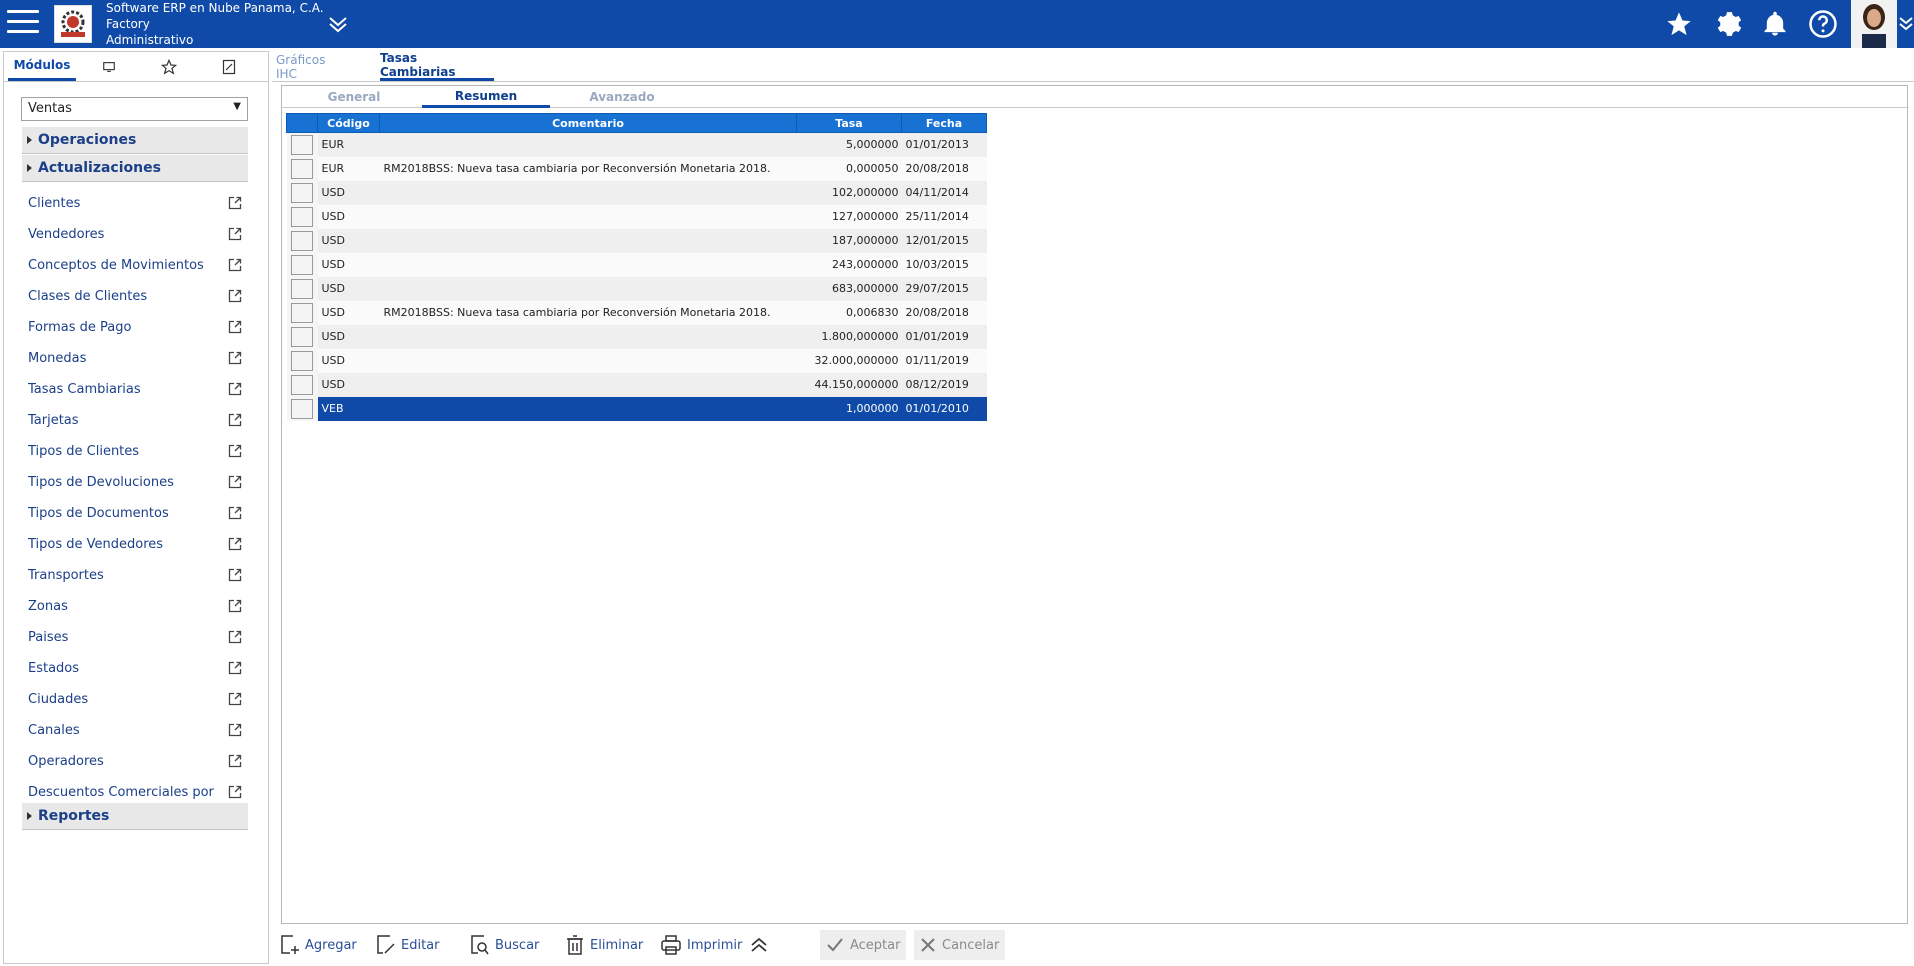  I want to click on settings-gear-icon, so click(1727, 24).